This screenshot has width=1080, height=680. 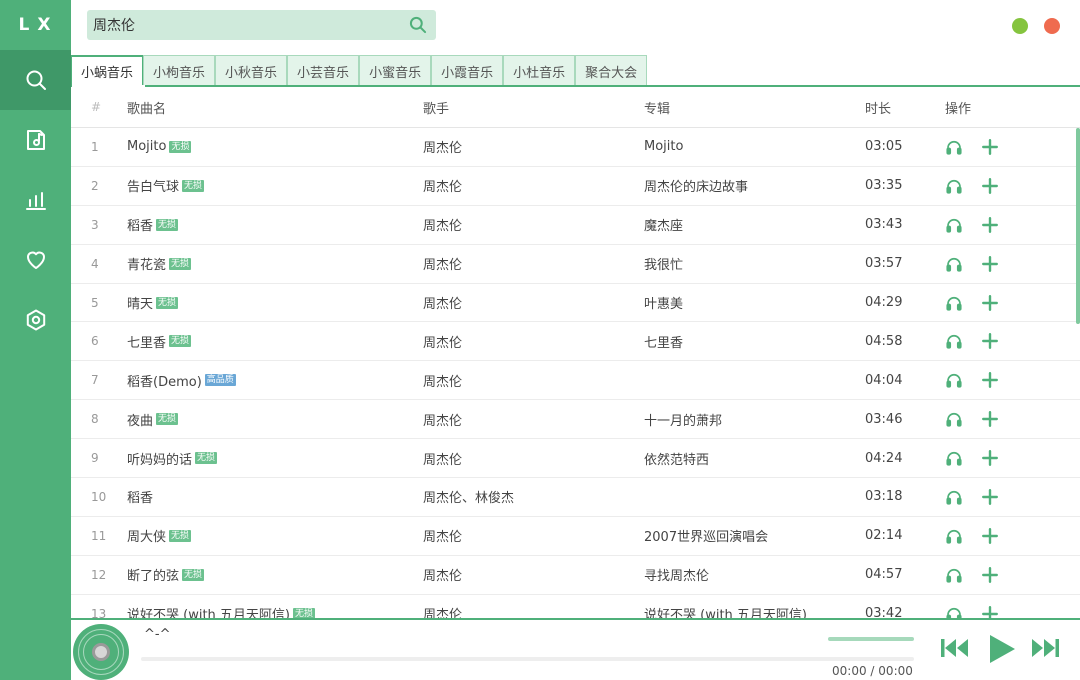 I want to click on sidebar-item-search, so click(x=35, y=80).